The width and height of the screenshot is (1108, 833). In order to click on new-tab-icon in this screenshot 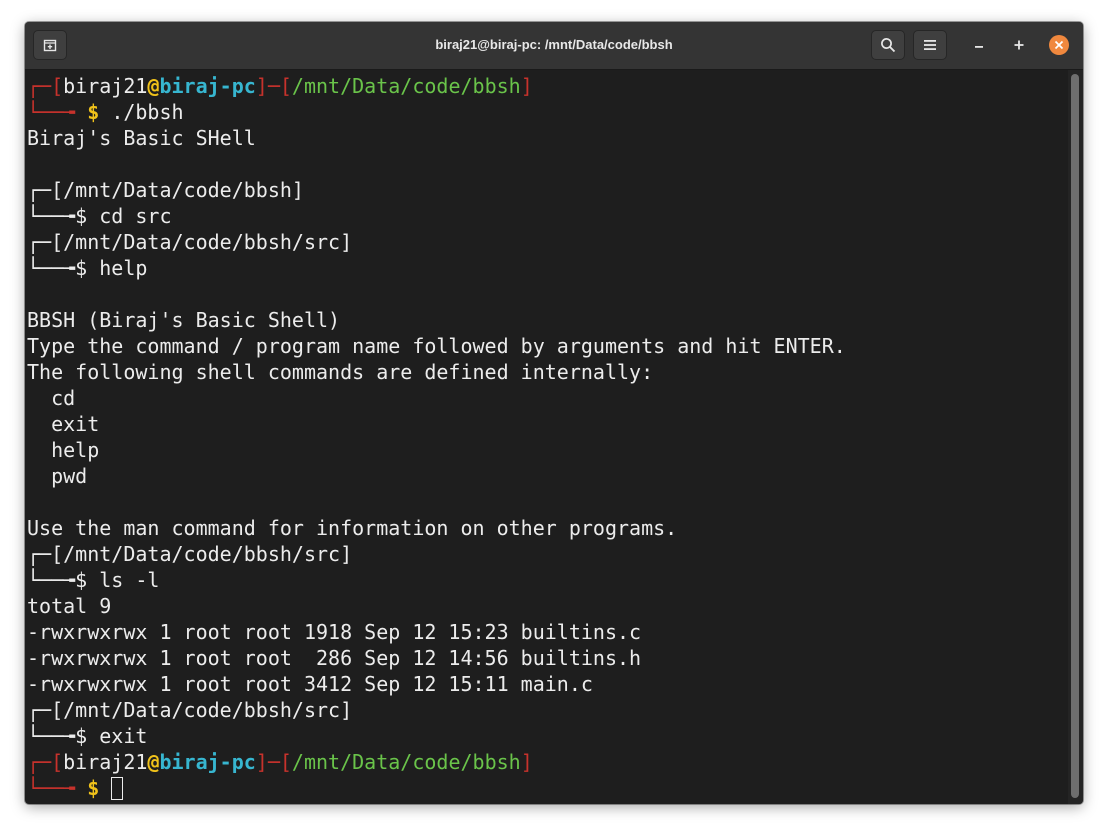, I will do `click(50, 45)`.